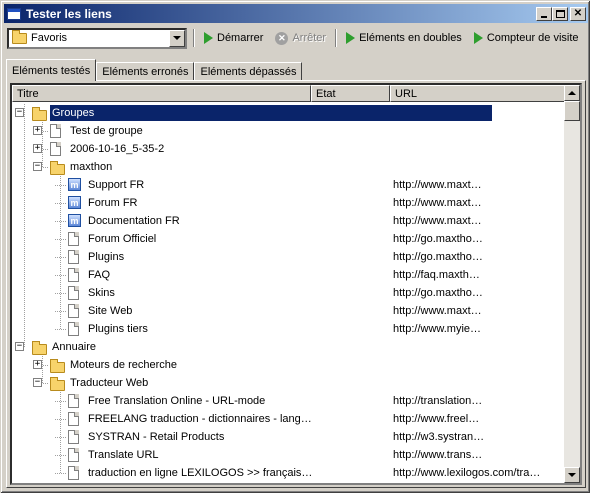 The image size is (590, 493). I want to click on maxthon-icon-shape: m, so click(74, 220).